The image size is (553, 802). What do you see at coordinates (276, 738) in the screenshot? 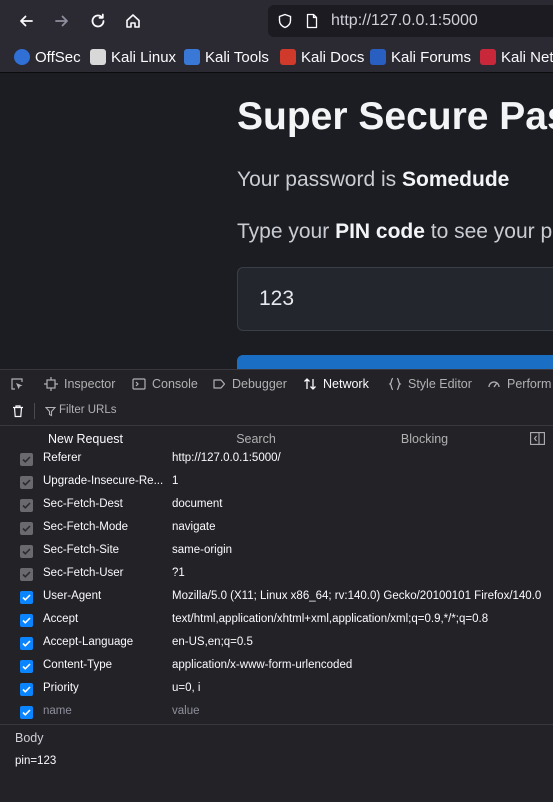
I see `body-section-header: Body` at bounding box center [276, 738].